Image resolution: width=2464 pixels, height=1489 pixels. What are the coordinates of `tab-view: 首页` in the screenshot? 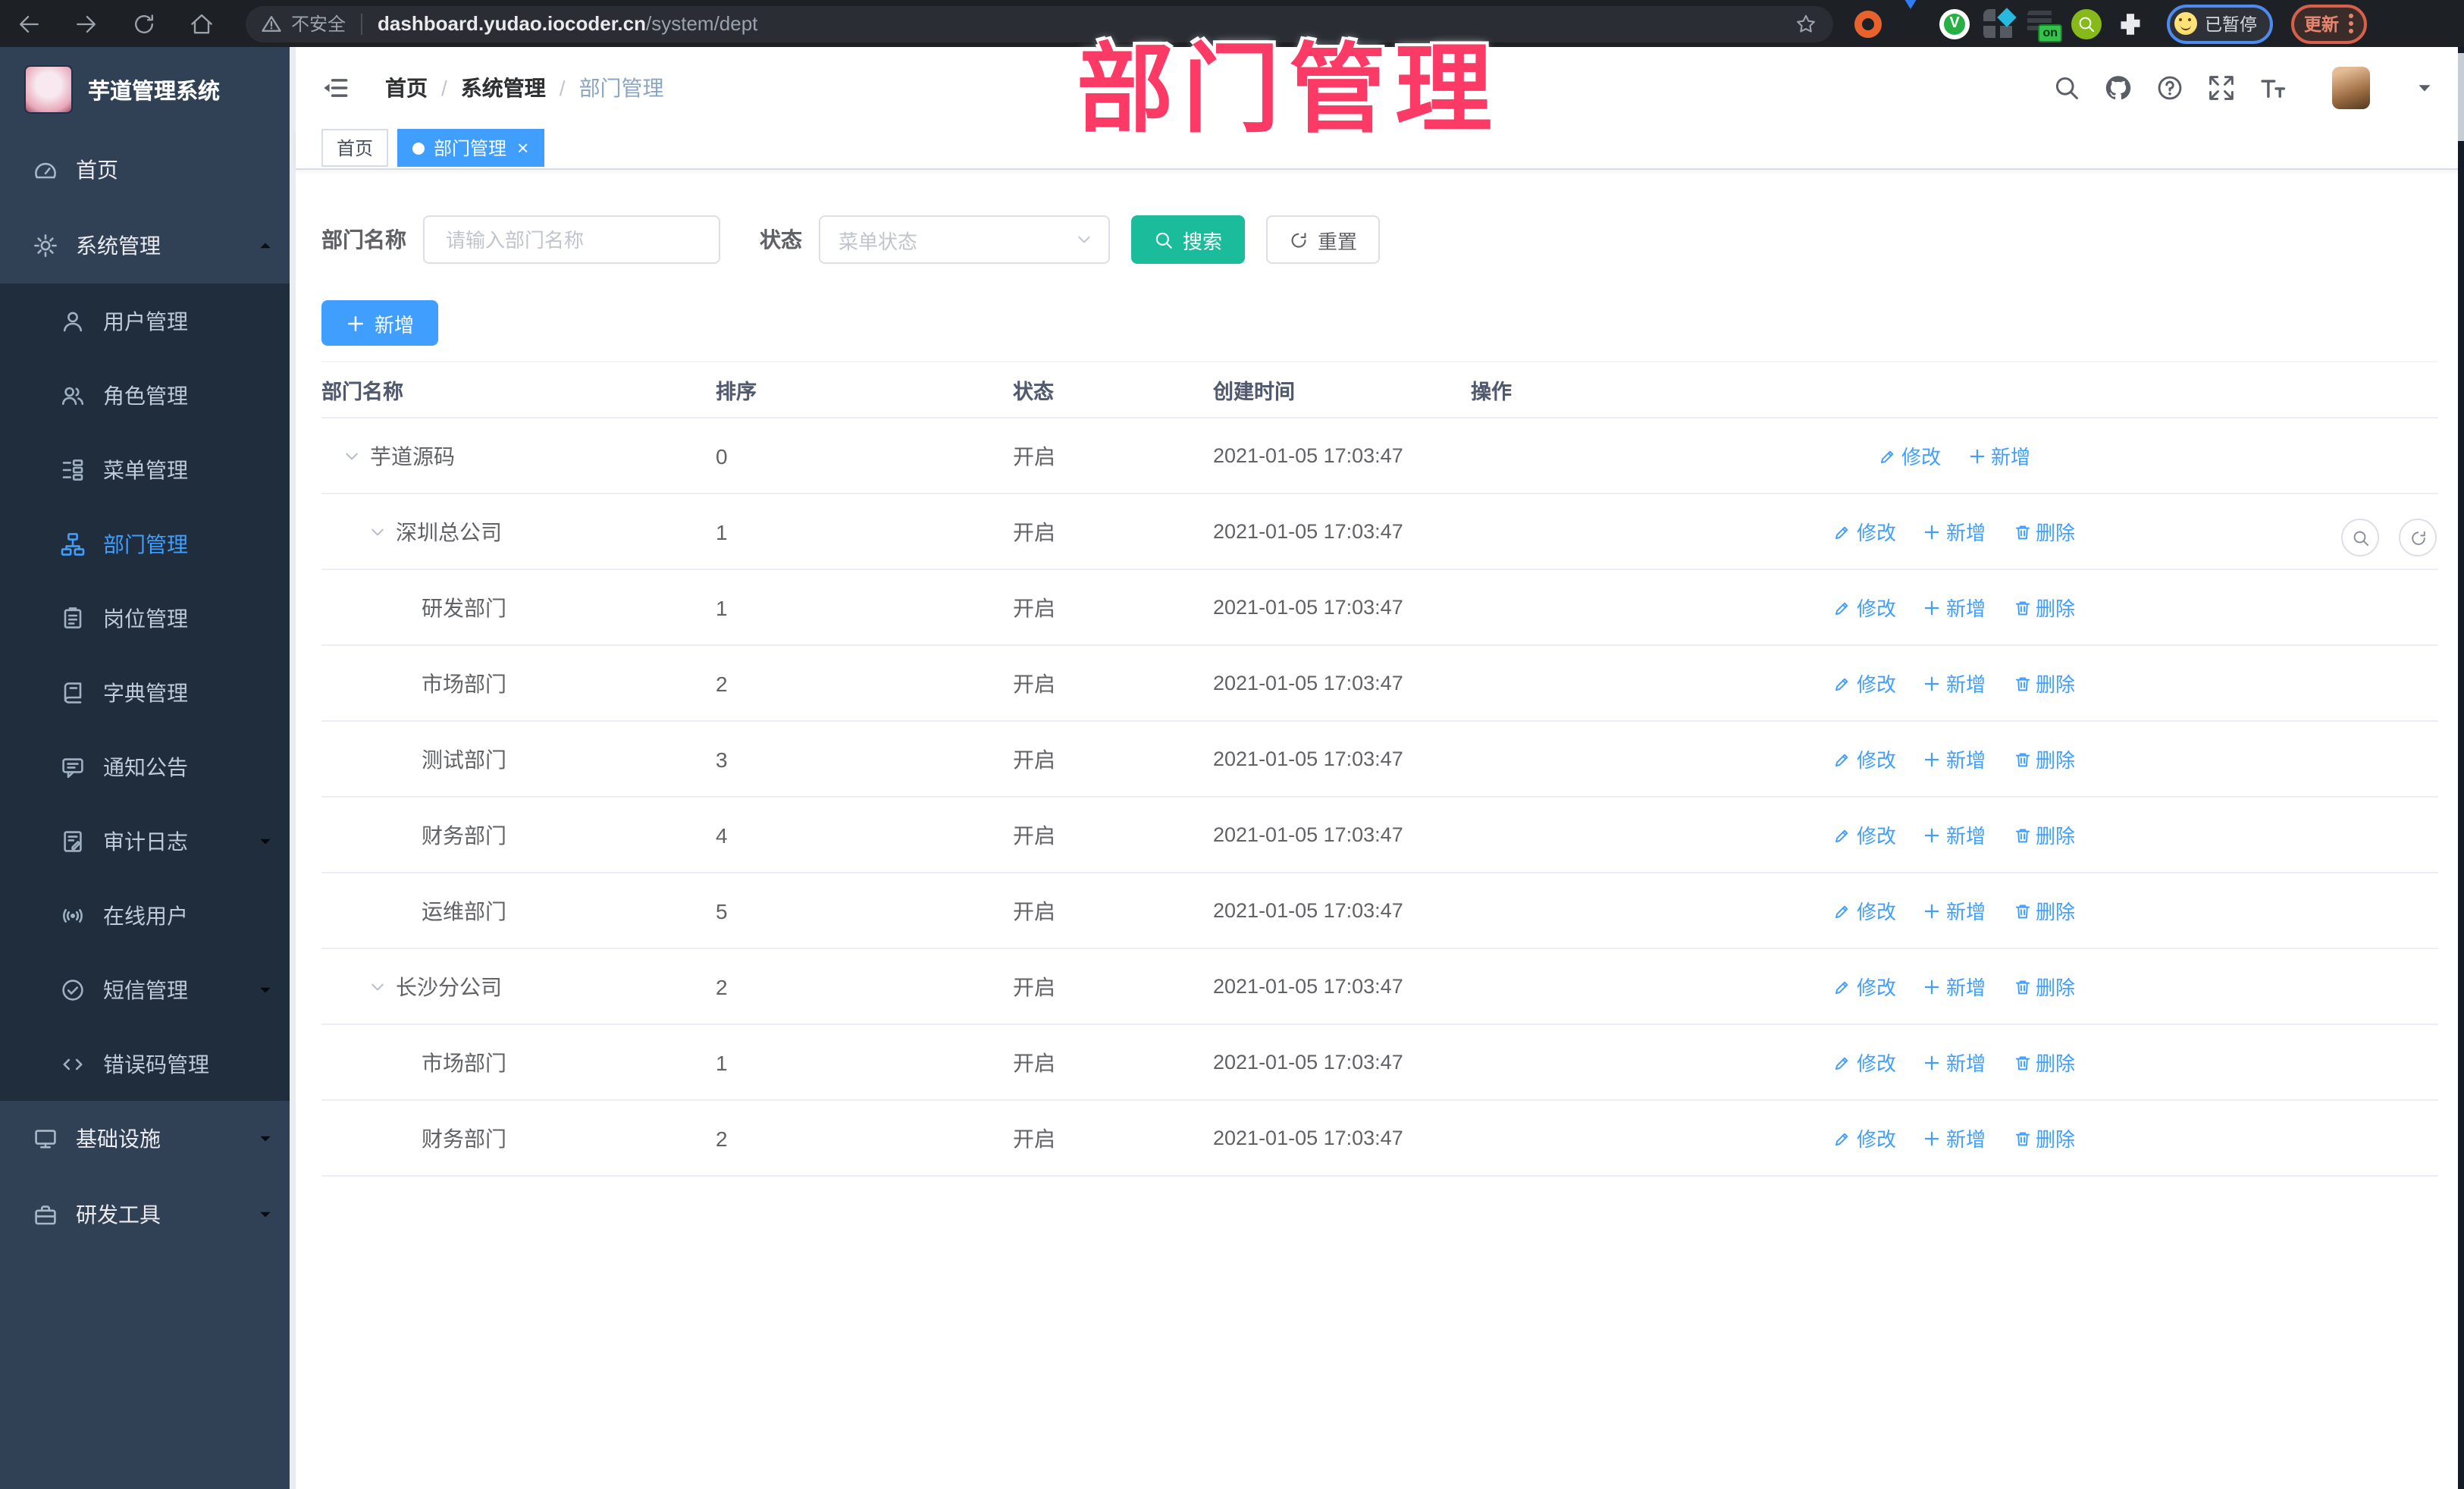 It's located at (355, 148).